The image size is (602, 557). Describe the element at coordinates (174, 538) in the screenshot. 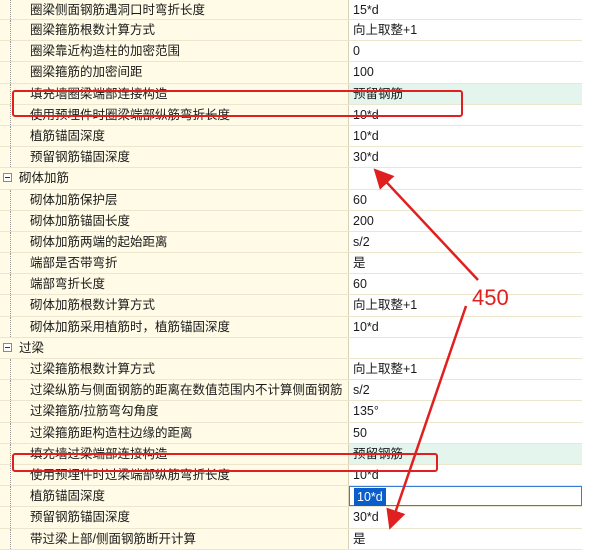

I see `property-label: 带过梁上部/侧面钢筋断开计算` at that location.